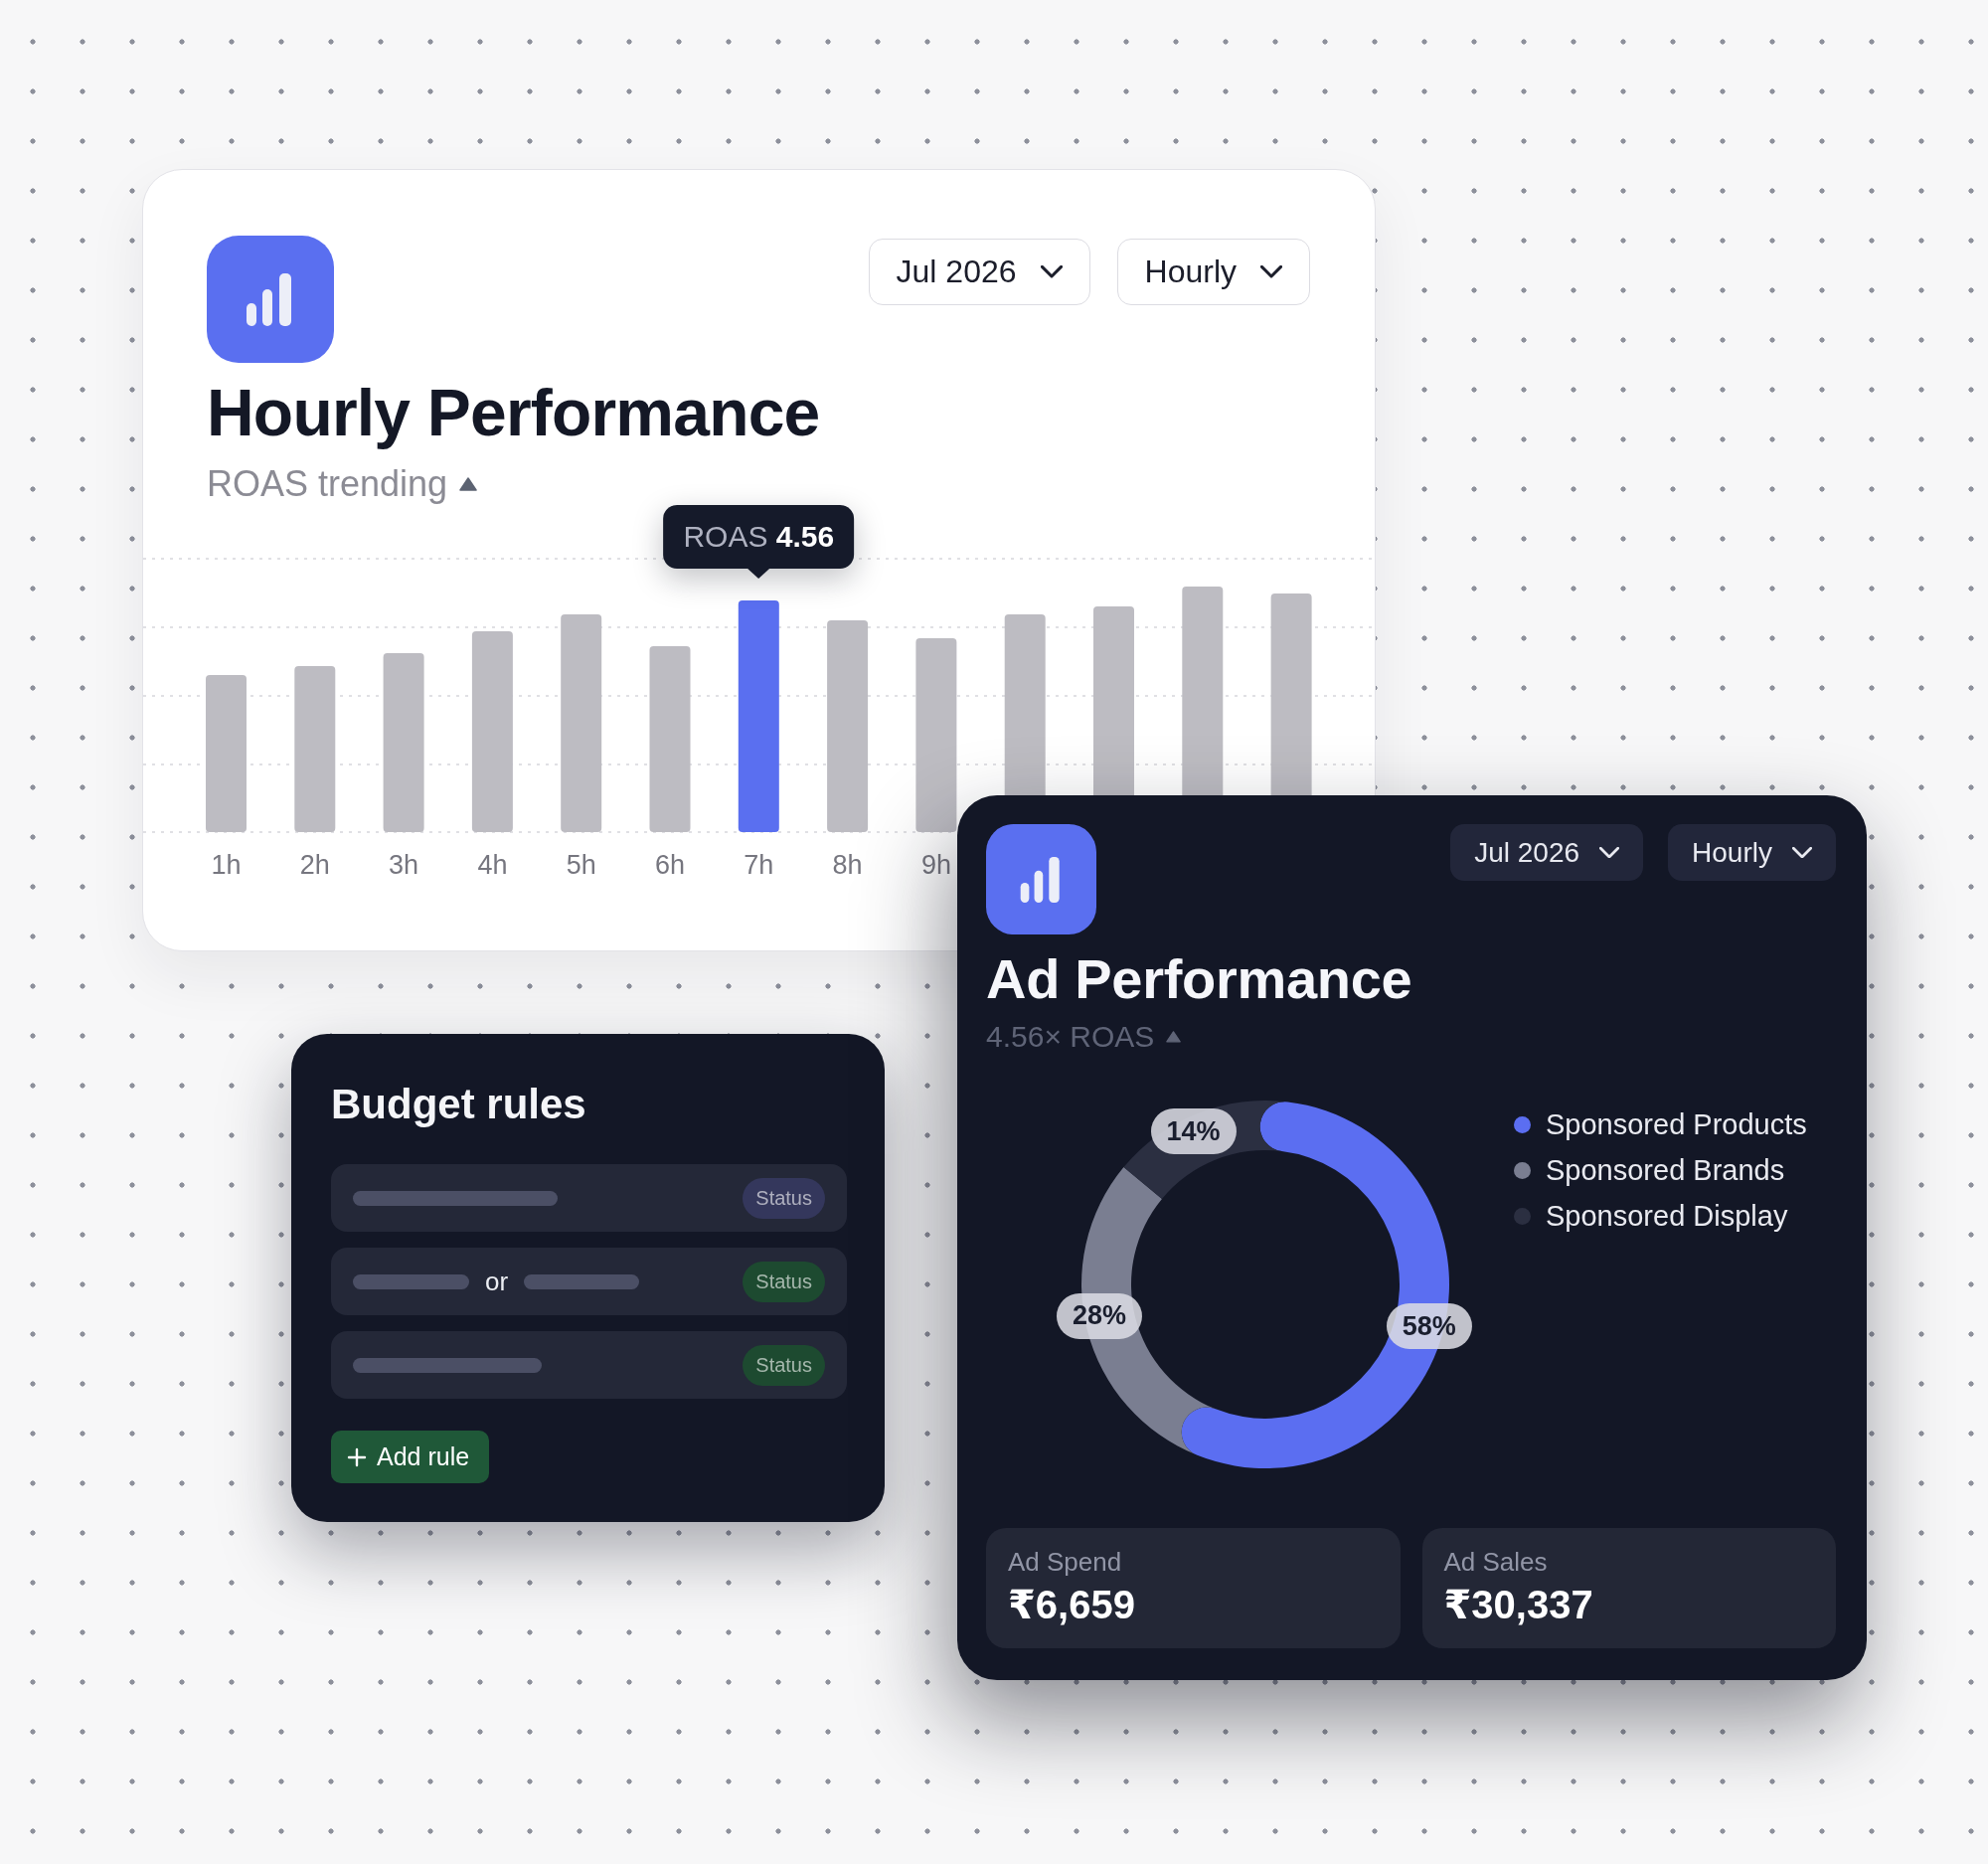 The image size is (1988, 1864). What do you see at coordinates (1071, 1605) in the screenshot?
I see `stat-value: ₹6,659` at bounding box center [1071, 1605].